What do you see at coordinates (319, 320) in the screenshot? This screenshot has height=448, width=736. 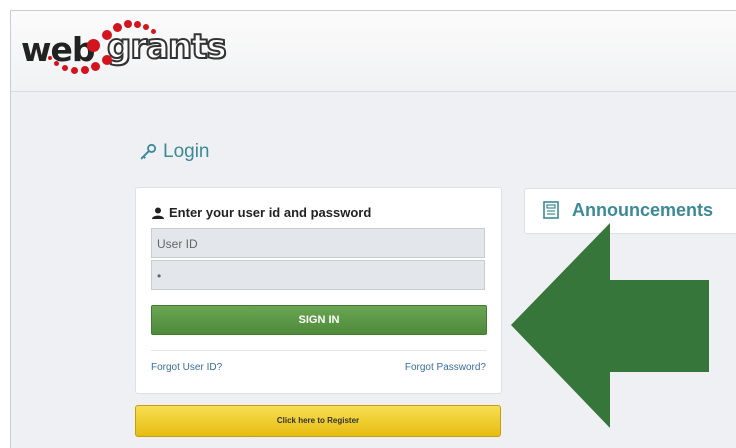 I see `sign-in-button: SIGN IN` at bounding box center [319, 320].